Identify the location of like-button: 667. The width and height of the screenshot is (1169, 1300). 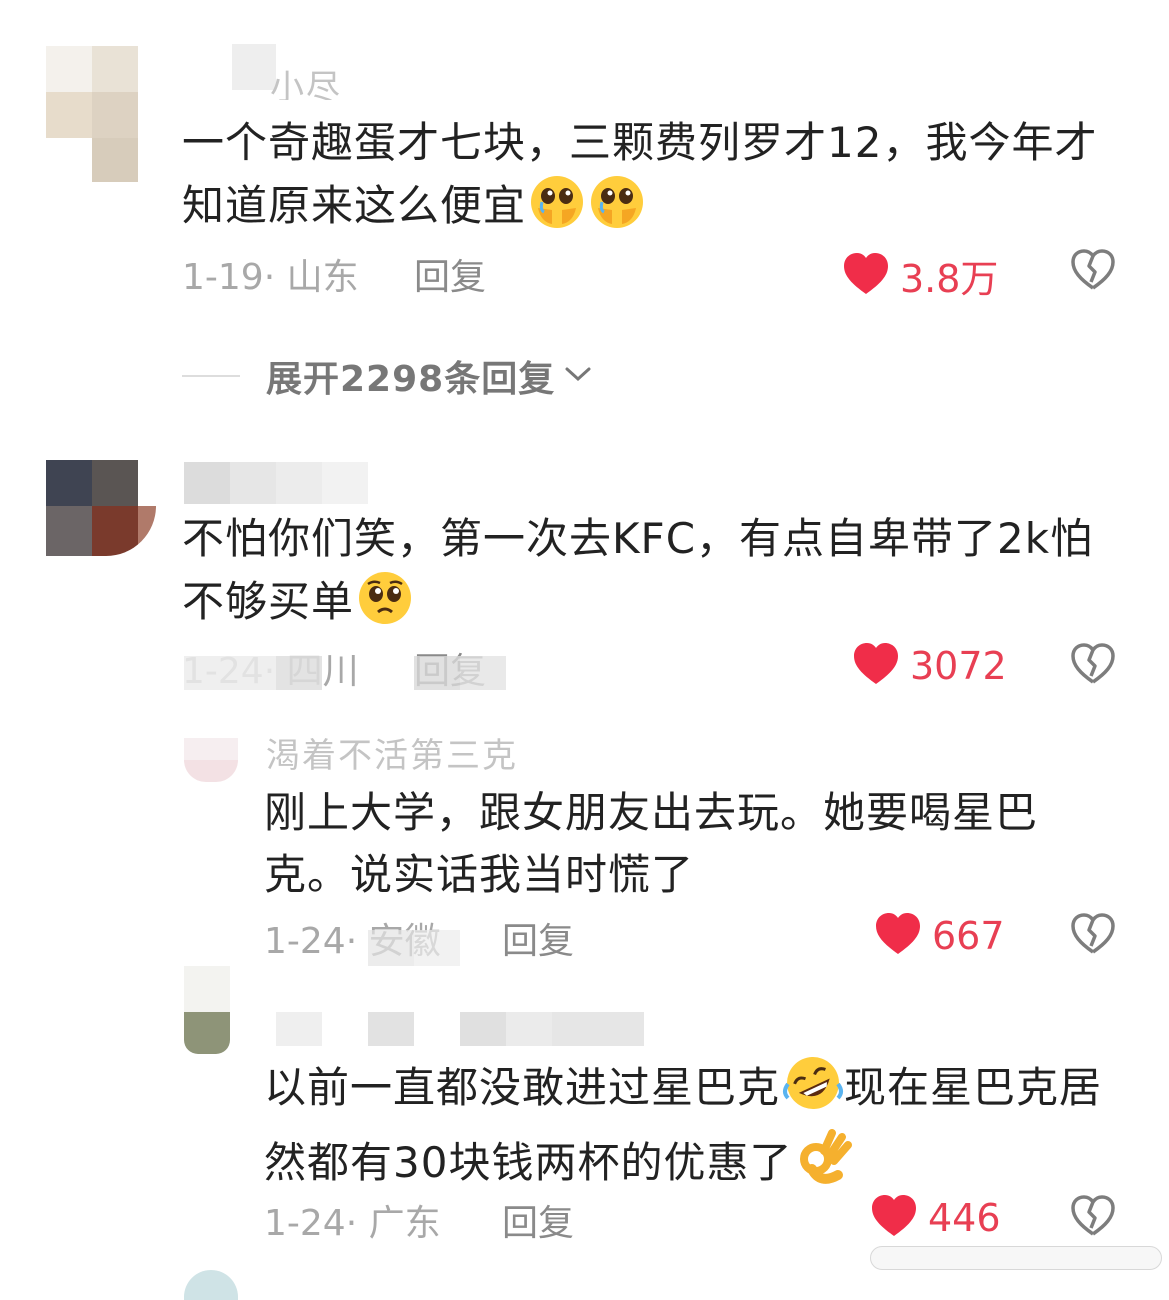
(939, 936).